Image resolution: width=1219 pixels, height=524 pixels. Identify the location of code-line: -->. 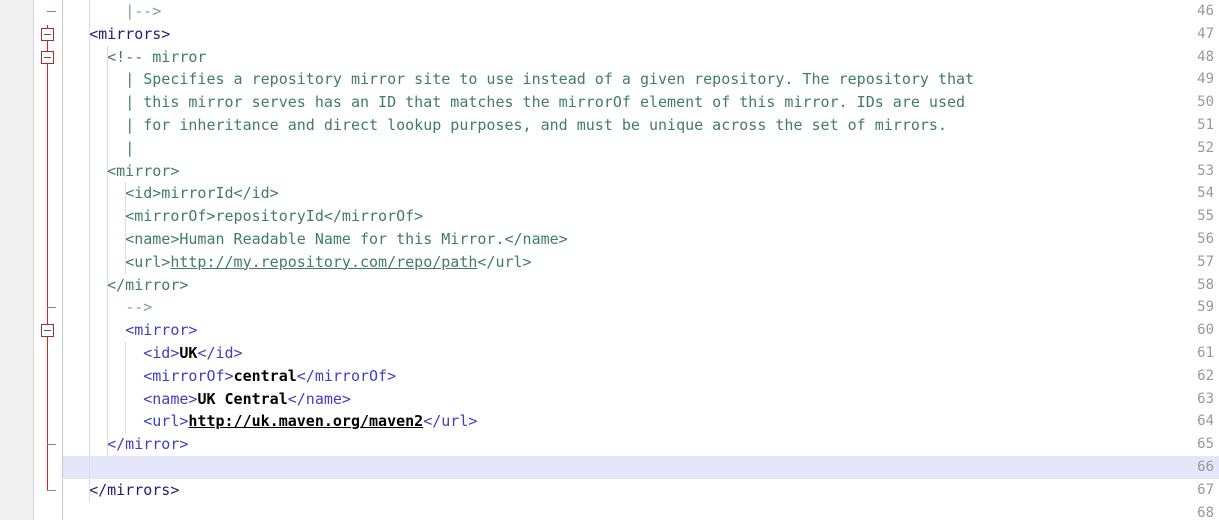
(641, 307).